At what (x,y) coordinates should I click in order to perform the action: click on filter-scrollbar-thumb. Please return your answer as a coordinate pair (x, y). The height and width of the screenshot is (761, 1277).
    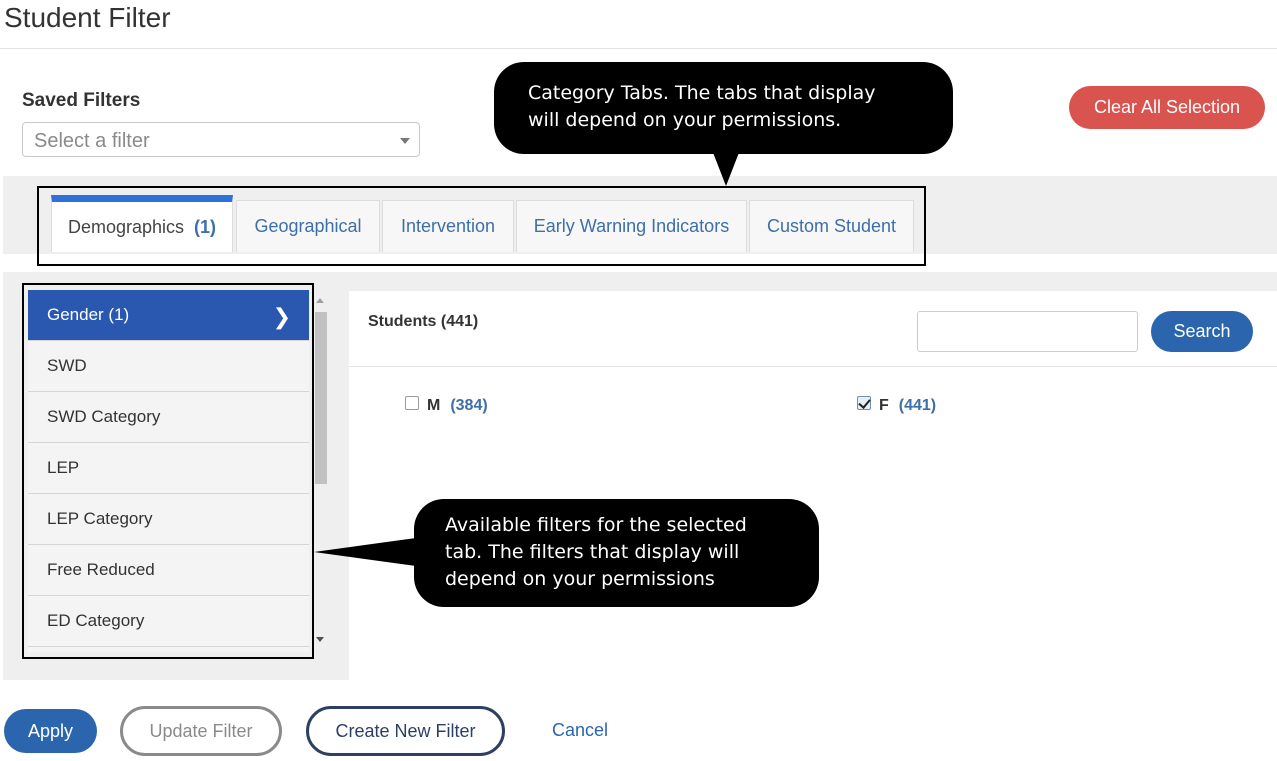
    Looking at the image, I should click on (321, 398).